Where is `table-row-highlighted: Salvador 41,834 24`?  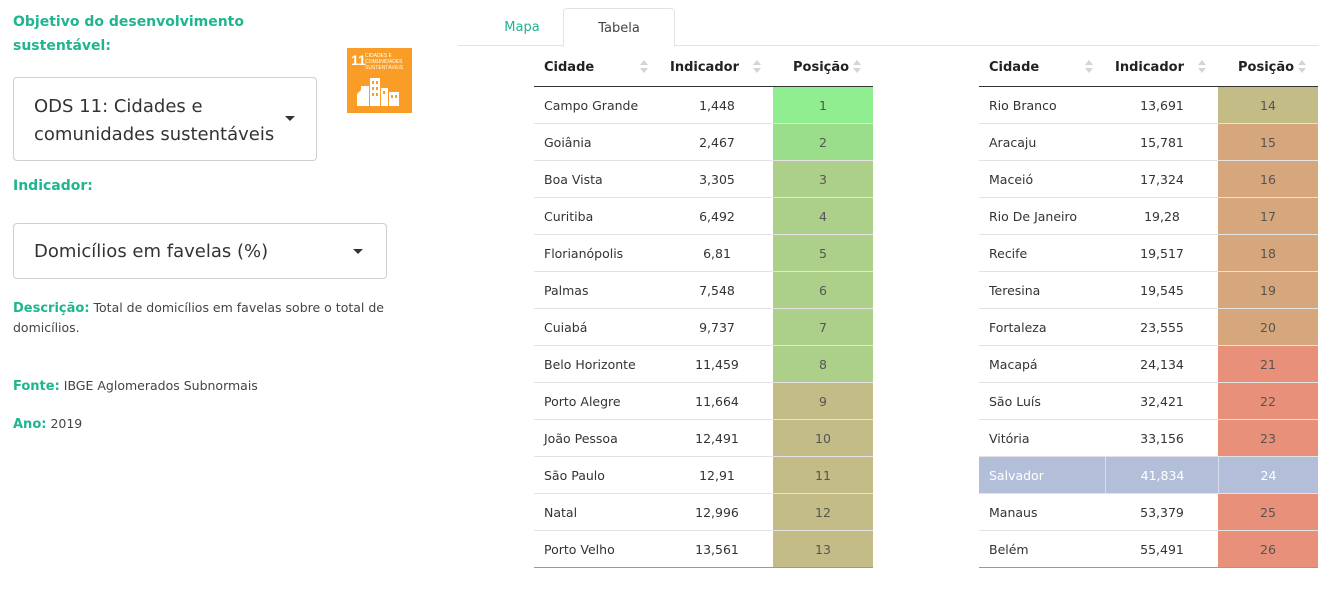 table-row-highlighted: Salvador 41,834 24 is located at coordinates (1148, 475).